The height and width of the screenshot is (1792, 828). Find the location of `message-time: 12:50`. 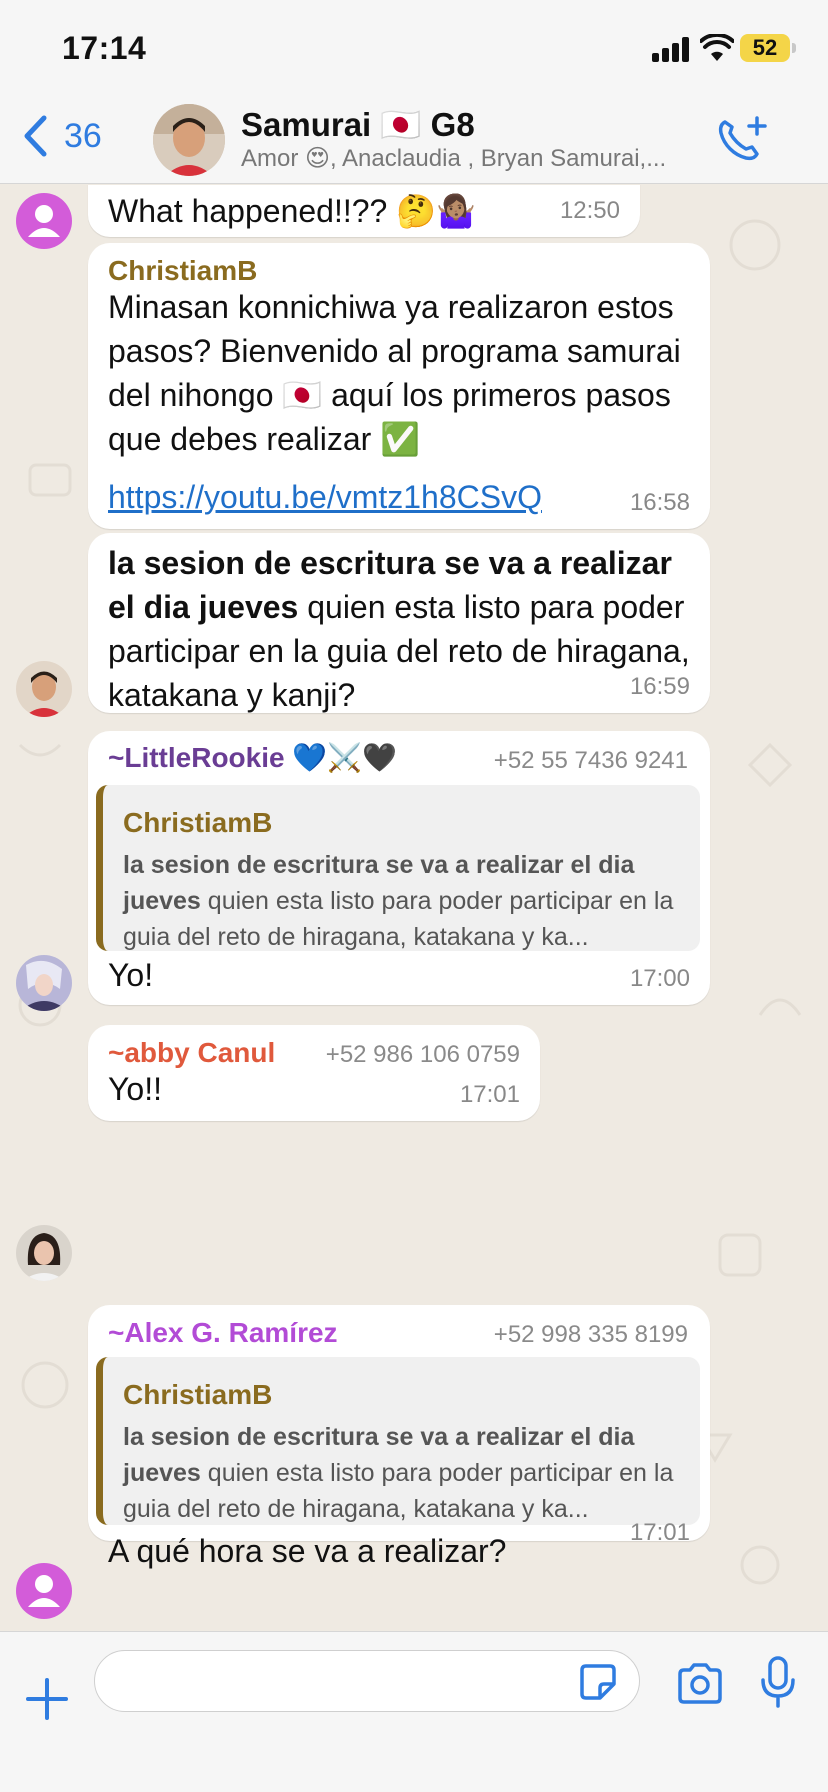

message-time: 12:50 is located at coordinates (589, 210).